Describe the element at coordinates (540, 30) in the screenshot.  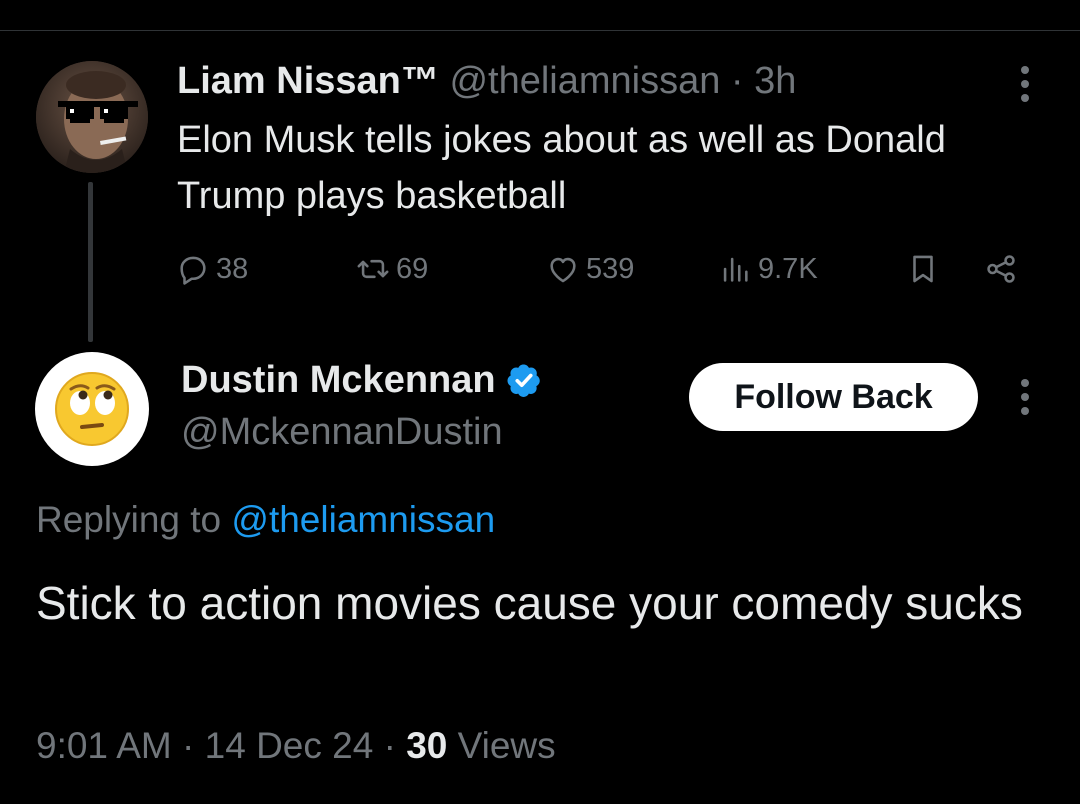
I see `top-divider` at that location.